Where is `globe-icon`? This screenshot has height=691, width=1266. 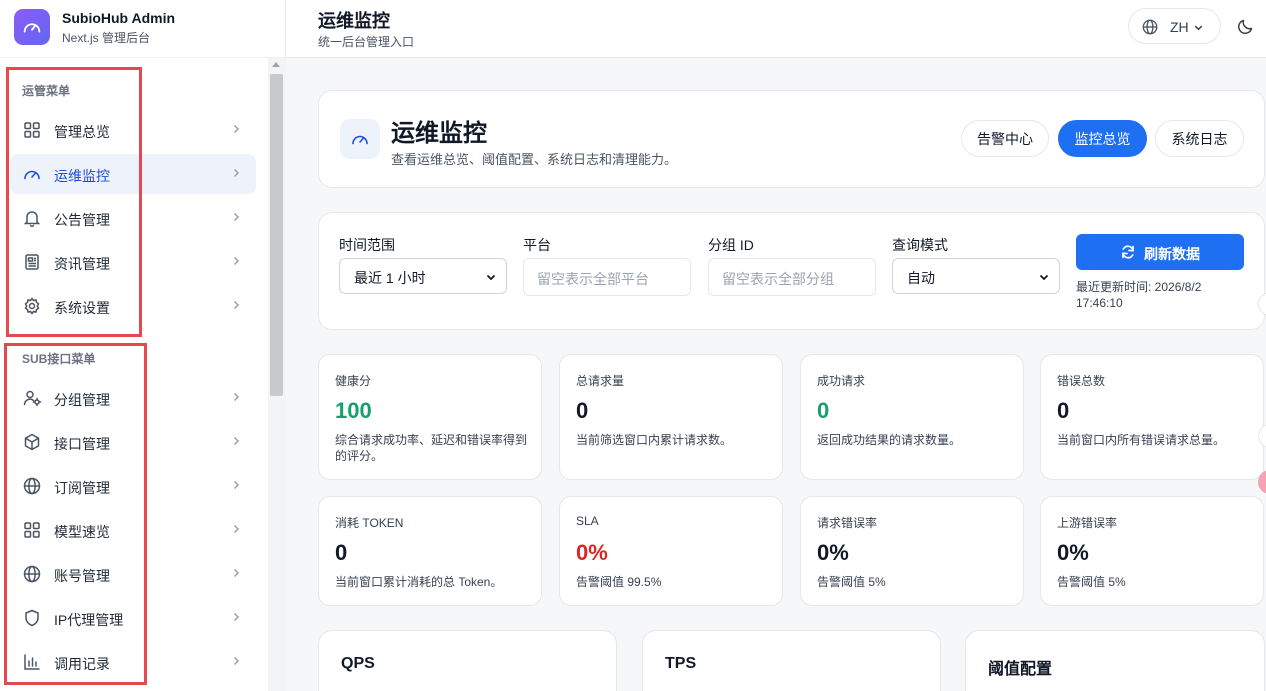 globe-icon is located at coordinates (1150, 27).